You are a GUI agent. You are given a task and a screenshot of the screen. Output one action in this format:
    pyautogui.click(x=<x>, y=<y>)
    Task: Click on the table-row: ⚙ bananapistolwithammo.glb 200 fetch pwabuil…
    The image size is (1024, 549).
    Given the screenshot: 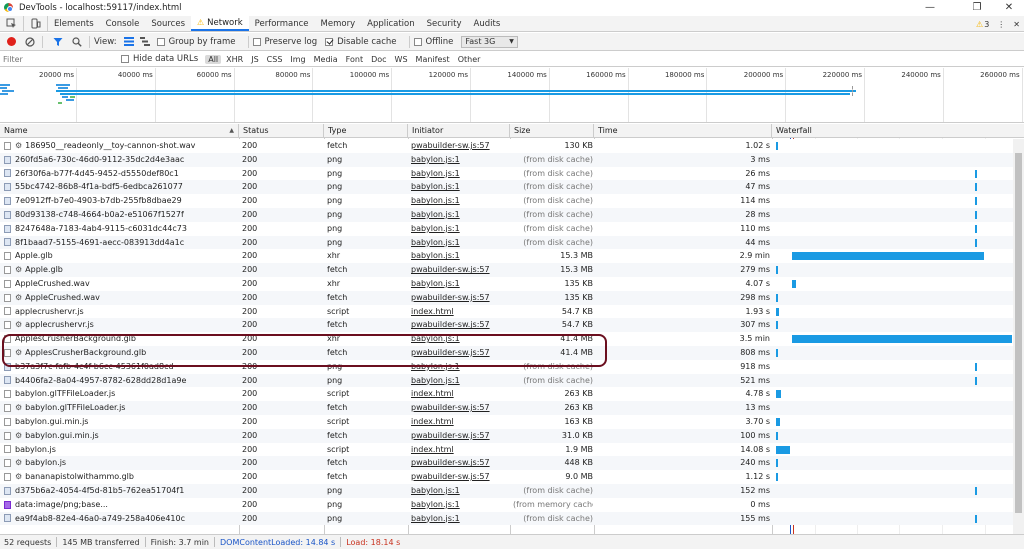 What is the action you would take?
    pyautogui.click(x=506, y=477)
    